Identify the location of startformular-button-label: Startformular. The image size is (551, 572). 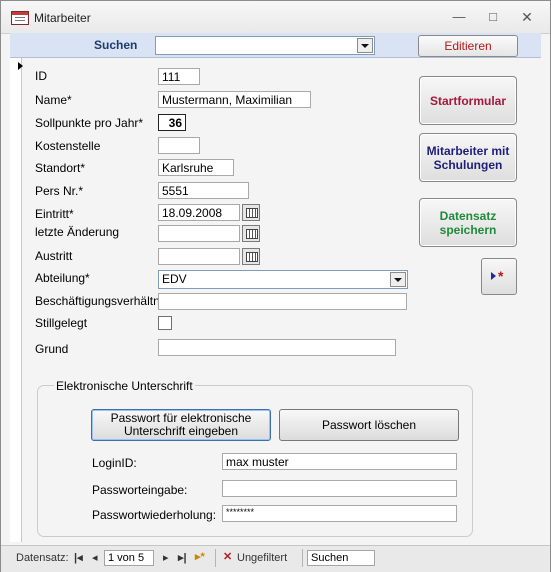
(467, 100).